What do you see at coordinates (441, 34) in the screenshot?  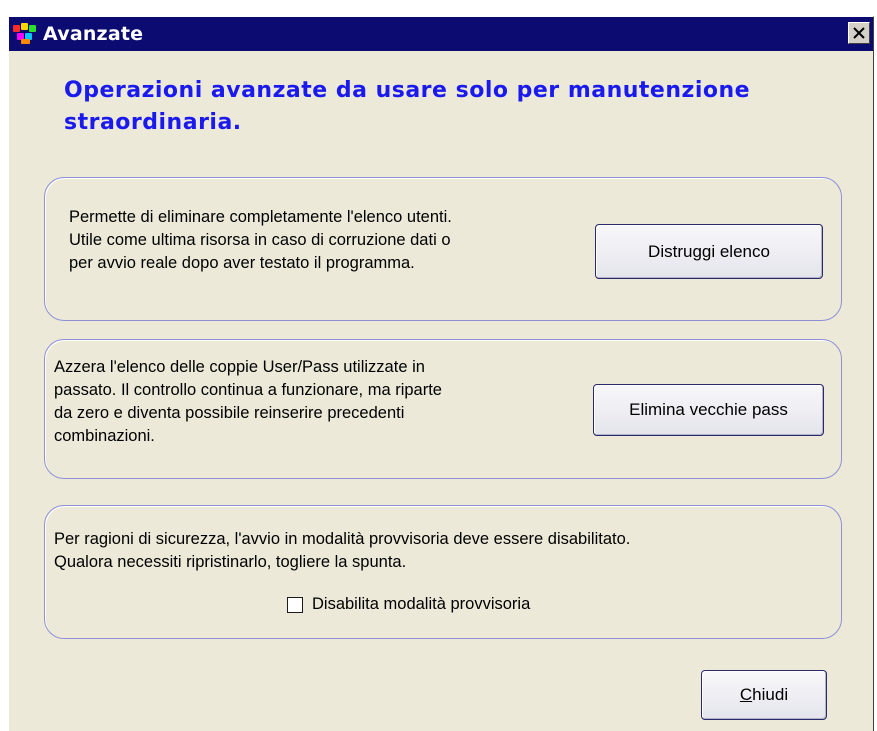 I see `title-bar: Avanzate` at bounding box center [441, 34].